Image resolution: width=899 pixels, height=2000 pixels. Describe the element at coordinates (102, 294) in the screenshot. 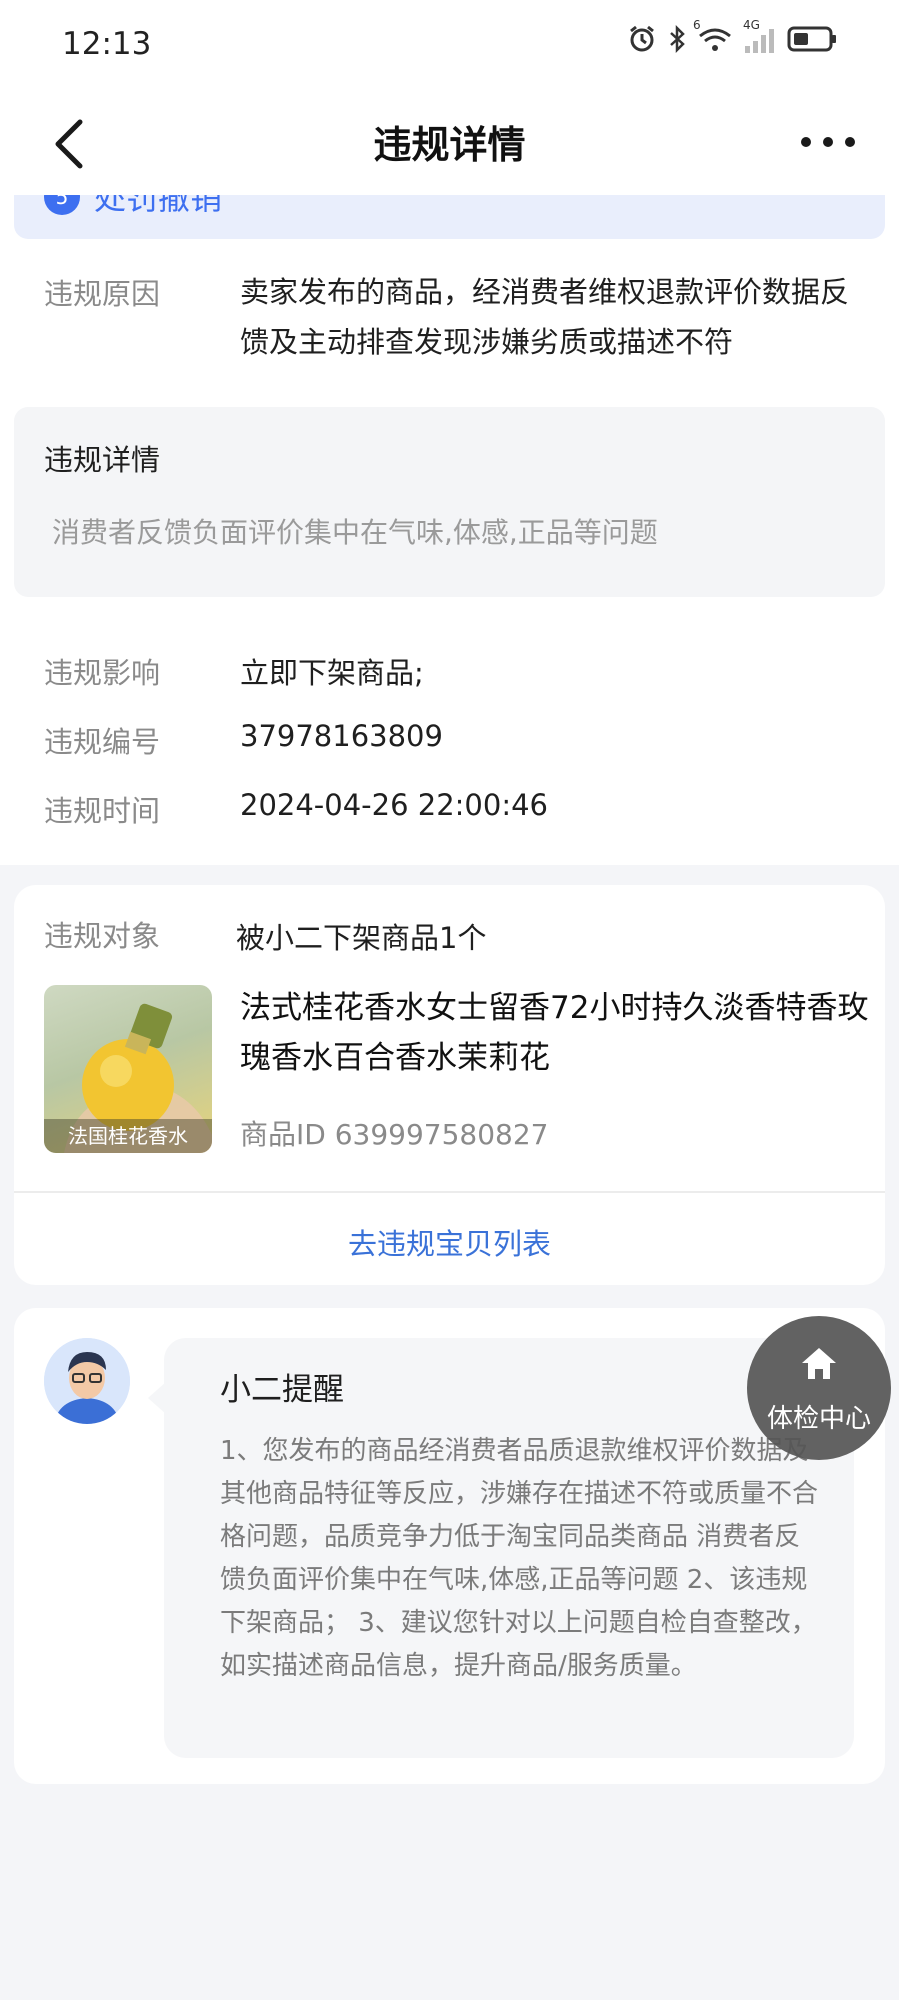

I see `reason-label: 违规原因` at that location.